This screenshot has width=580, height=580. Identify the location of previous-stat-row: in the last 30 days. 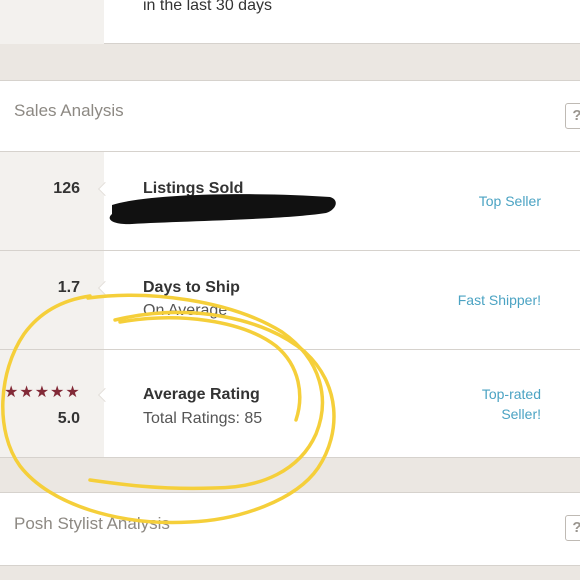
(290, 22).